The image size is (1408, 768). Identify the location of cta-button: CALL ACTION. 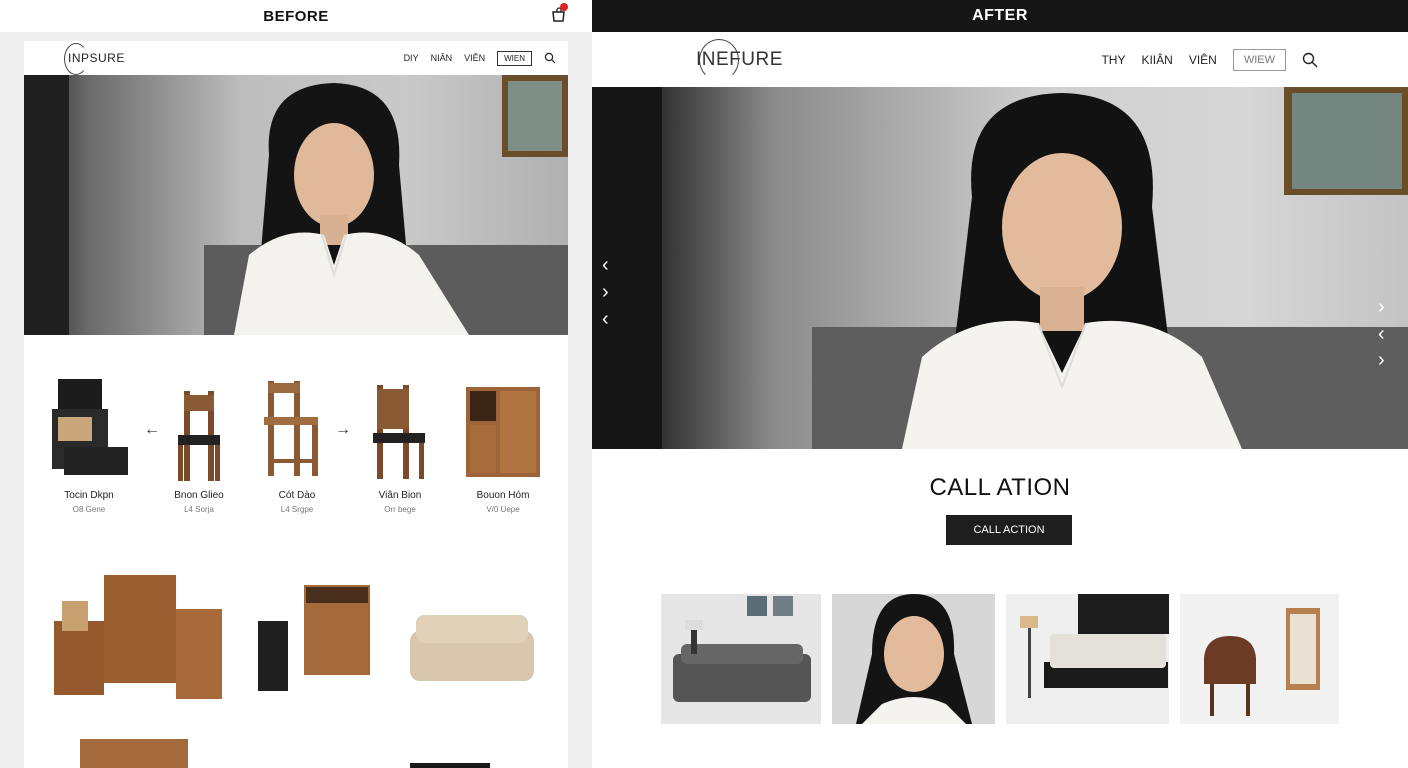
(1009, 530).